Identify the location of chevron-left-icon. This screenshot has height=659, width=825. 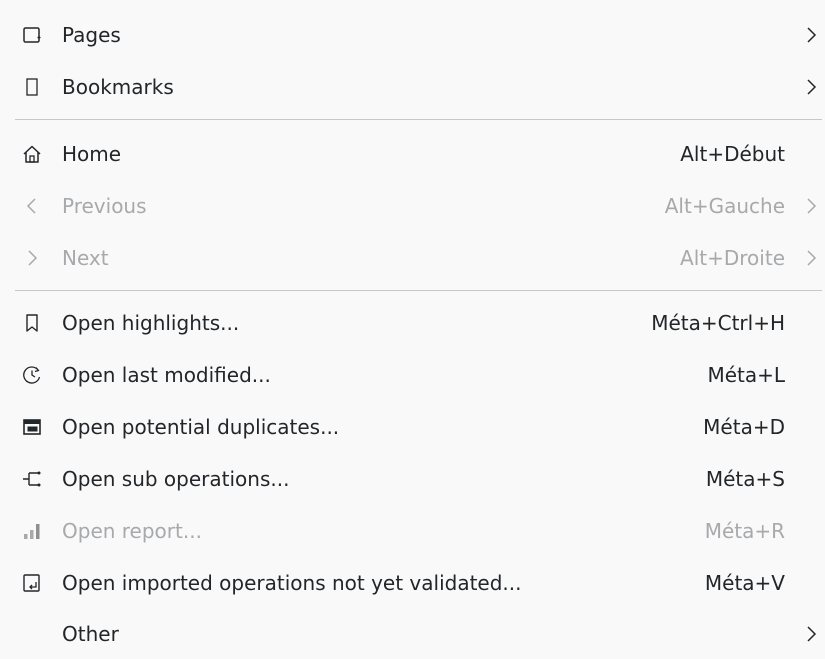
(32, 206).